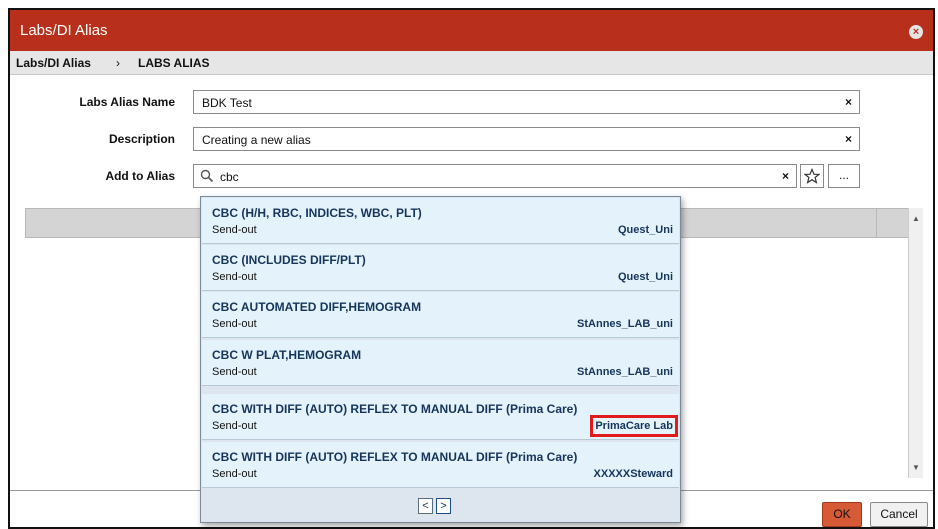 This screenshot has width=938, height=529. Describe the element at coordinates (256, 140) in the screenshot. I see `description-value: Creating a new alias` at that location.